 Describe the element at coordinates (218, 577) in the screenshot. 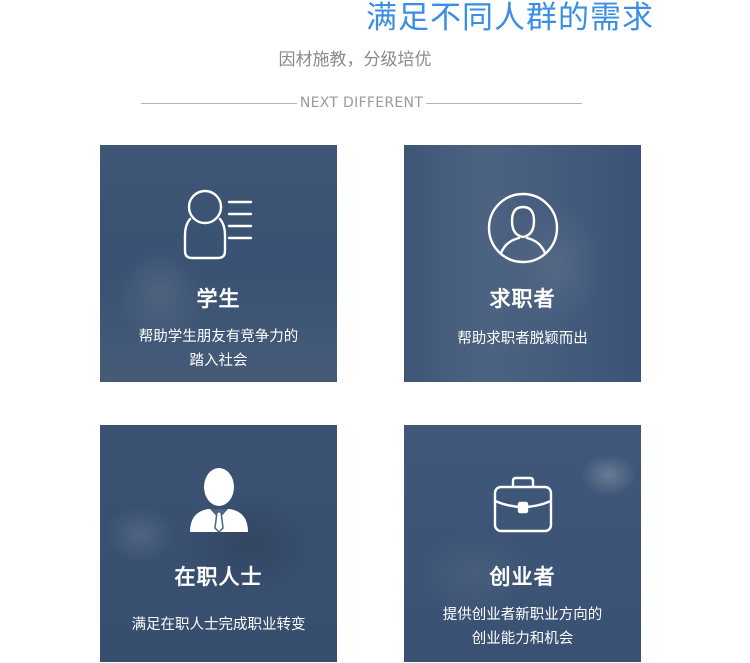

I see `card-title: 在职人士` at that location.